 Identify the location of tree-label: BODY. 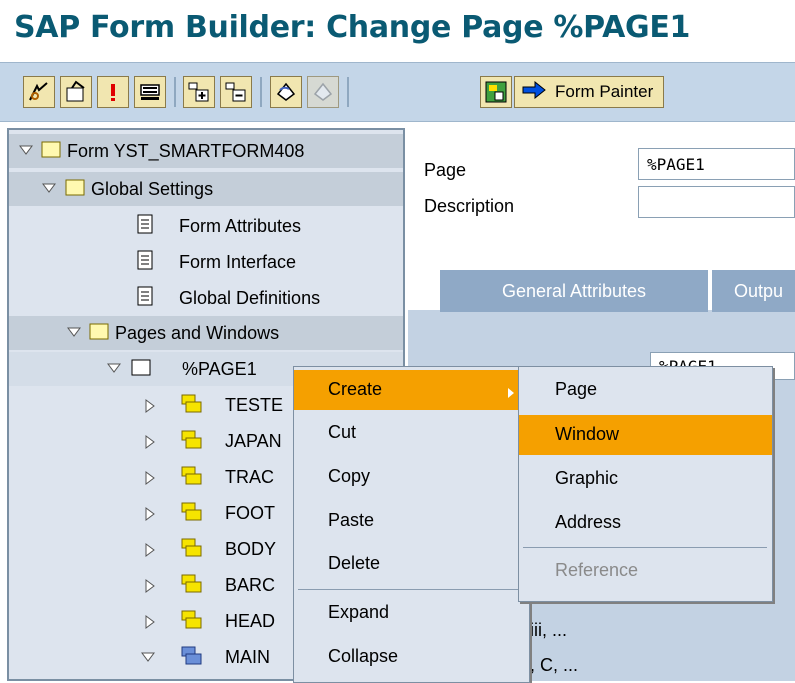
(251, 548).